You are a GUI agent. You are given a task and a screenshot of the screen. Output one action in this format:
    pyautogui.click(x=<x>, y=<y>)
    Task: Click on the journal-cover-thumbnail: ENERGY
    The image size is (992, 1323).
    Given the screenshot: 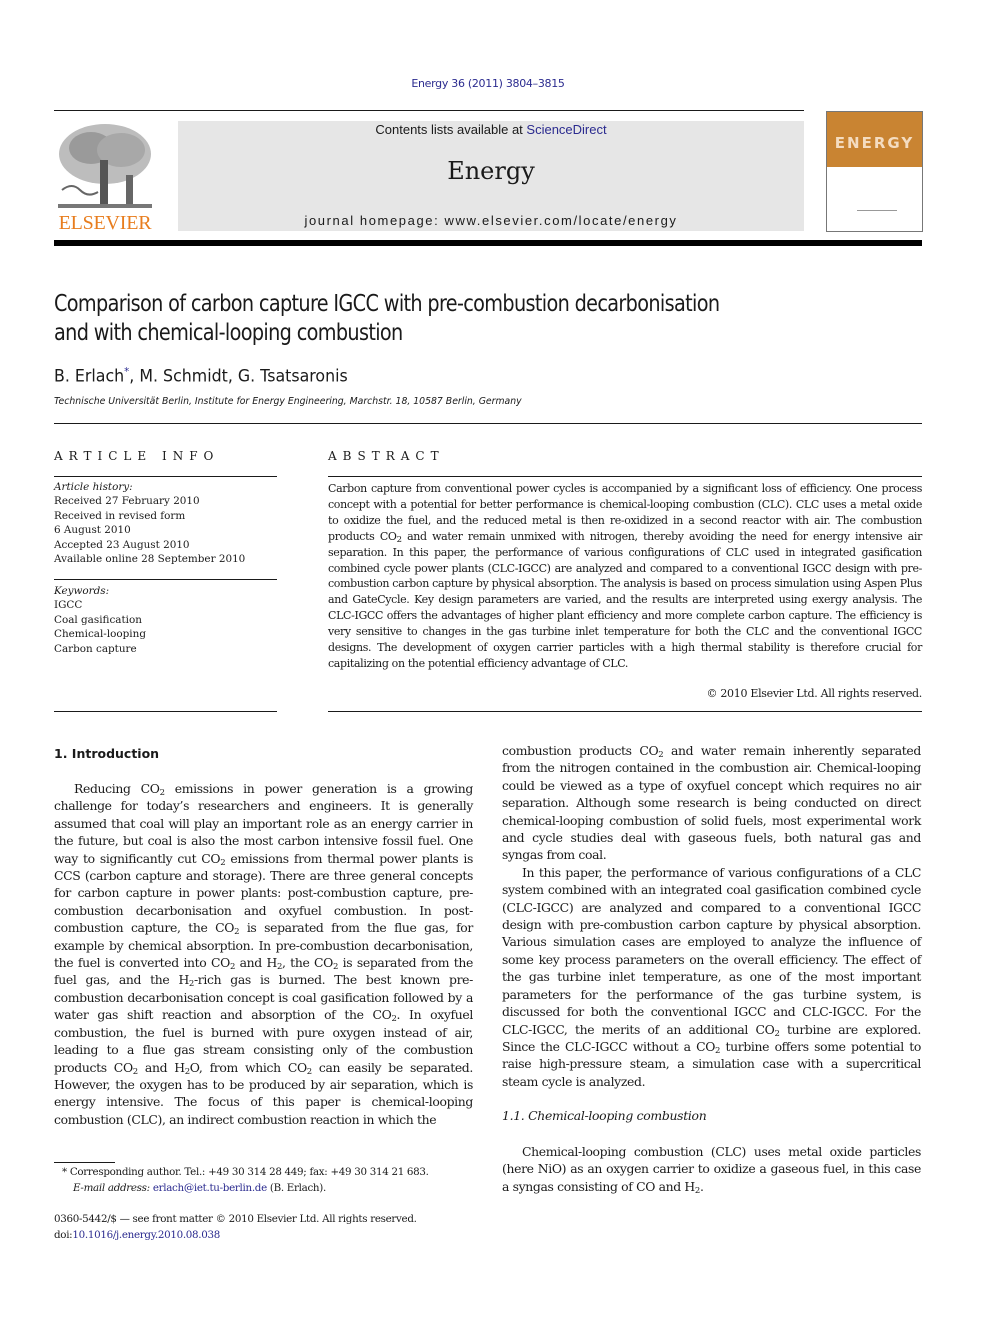 What is the action you would take?
    pyautogui.click(x=874, y=171)
    